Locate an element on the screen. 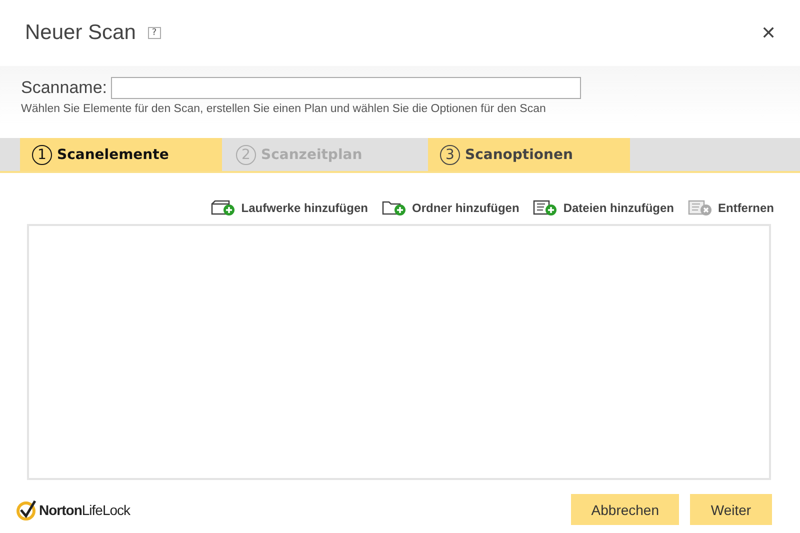  step-tab: 3 Scanoptionen is located at coordinates (529, 154).